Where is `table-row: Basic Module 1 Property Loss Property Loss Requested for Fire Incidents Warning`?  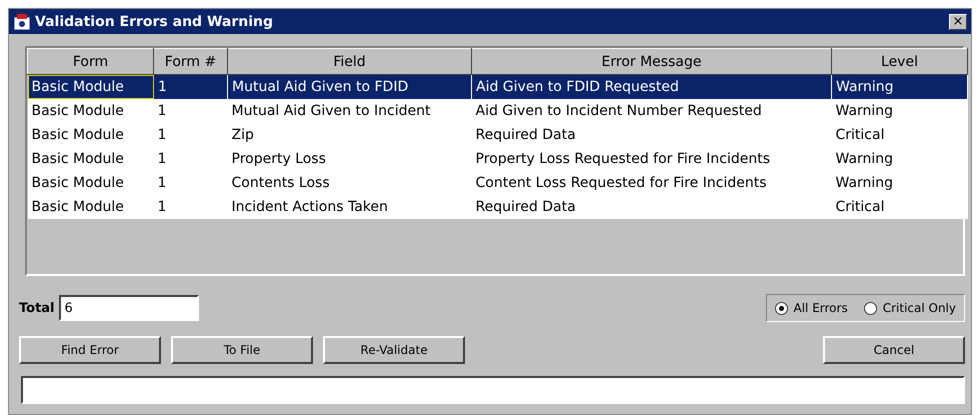
table-row: Basic Module 1 Property Loss Property Loss Requested for Fire Incidents Warning is located at coordinates (498, 158).